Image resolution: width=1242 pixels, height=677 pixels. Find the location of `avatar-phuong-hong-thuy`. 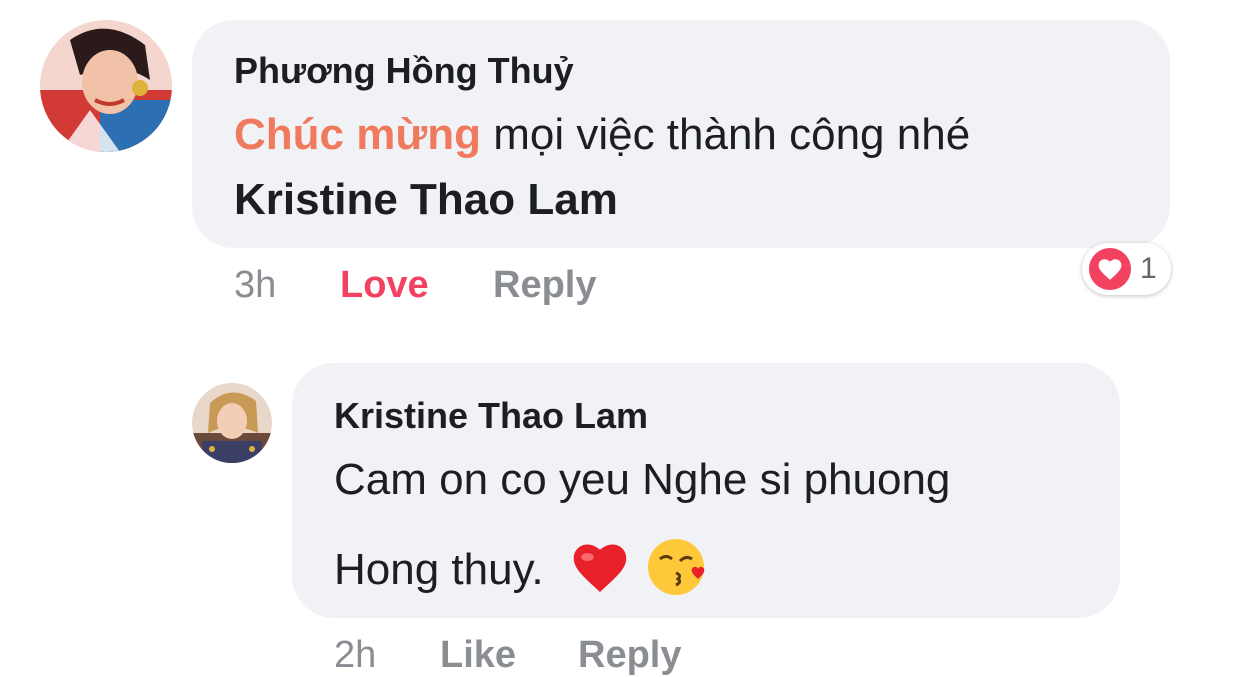

avatar-phuong-hong-thuy is located at coordinates (106, 86).